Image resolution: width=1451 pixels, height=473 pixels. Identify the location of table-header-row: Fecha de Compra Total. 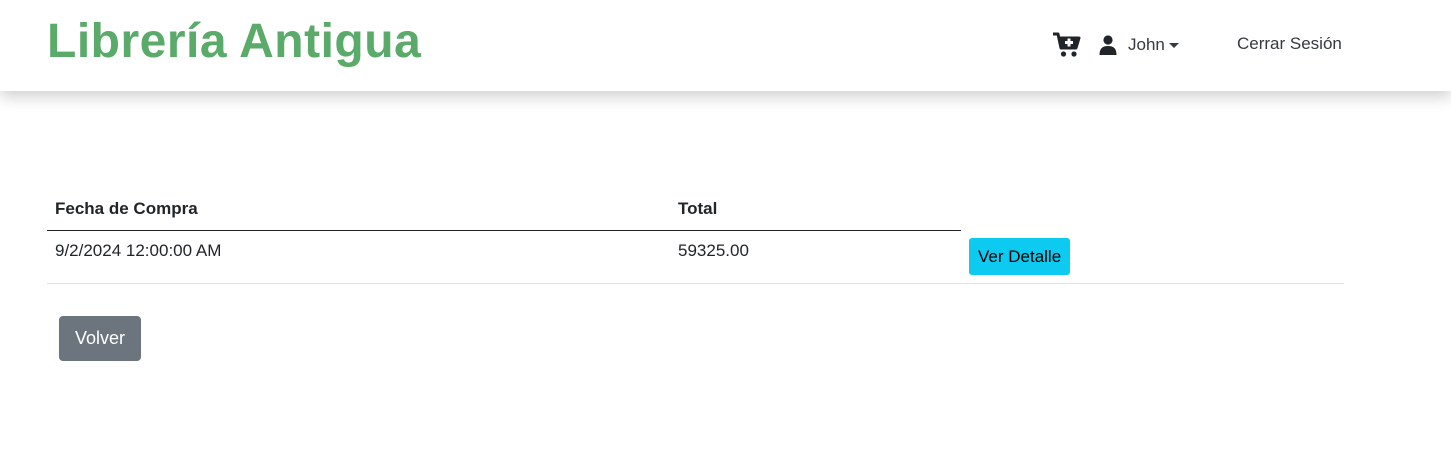
(695, 211).